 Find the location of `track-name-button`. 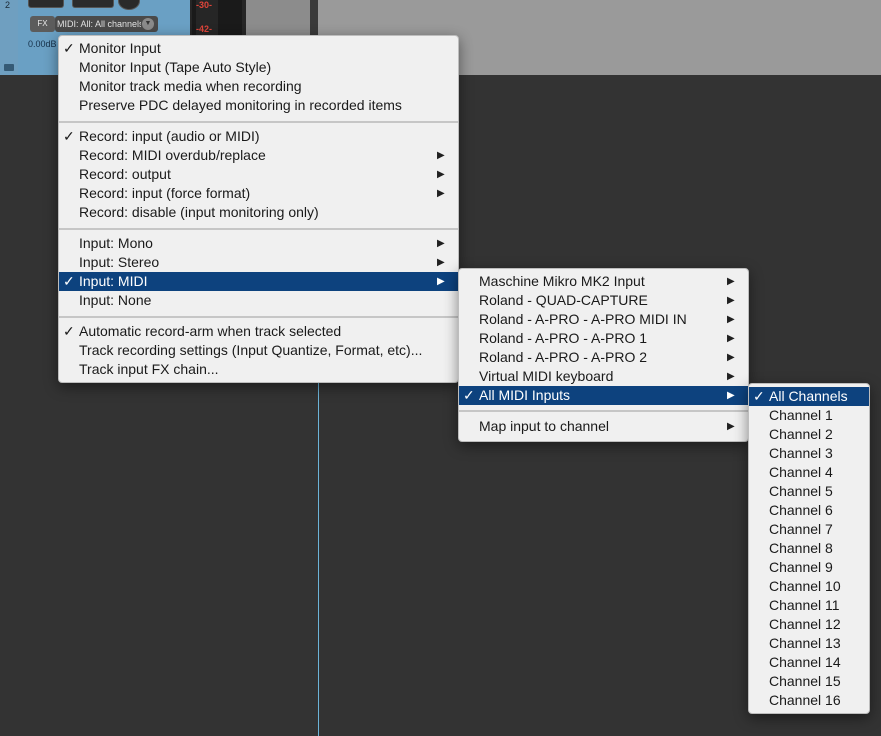

track-name-button is located at coordinates (93, 4).